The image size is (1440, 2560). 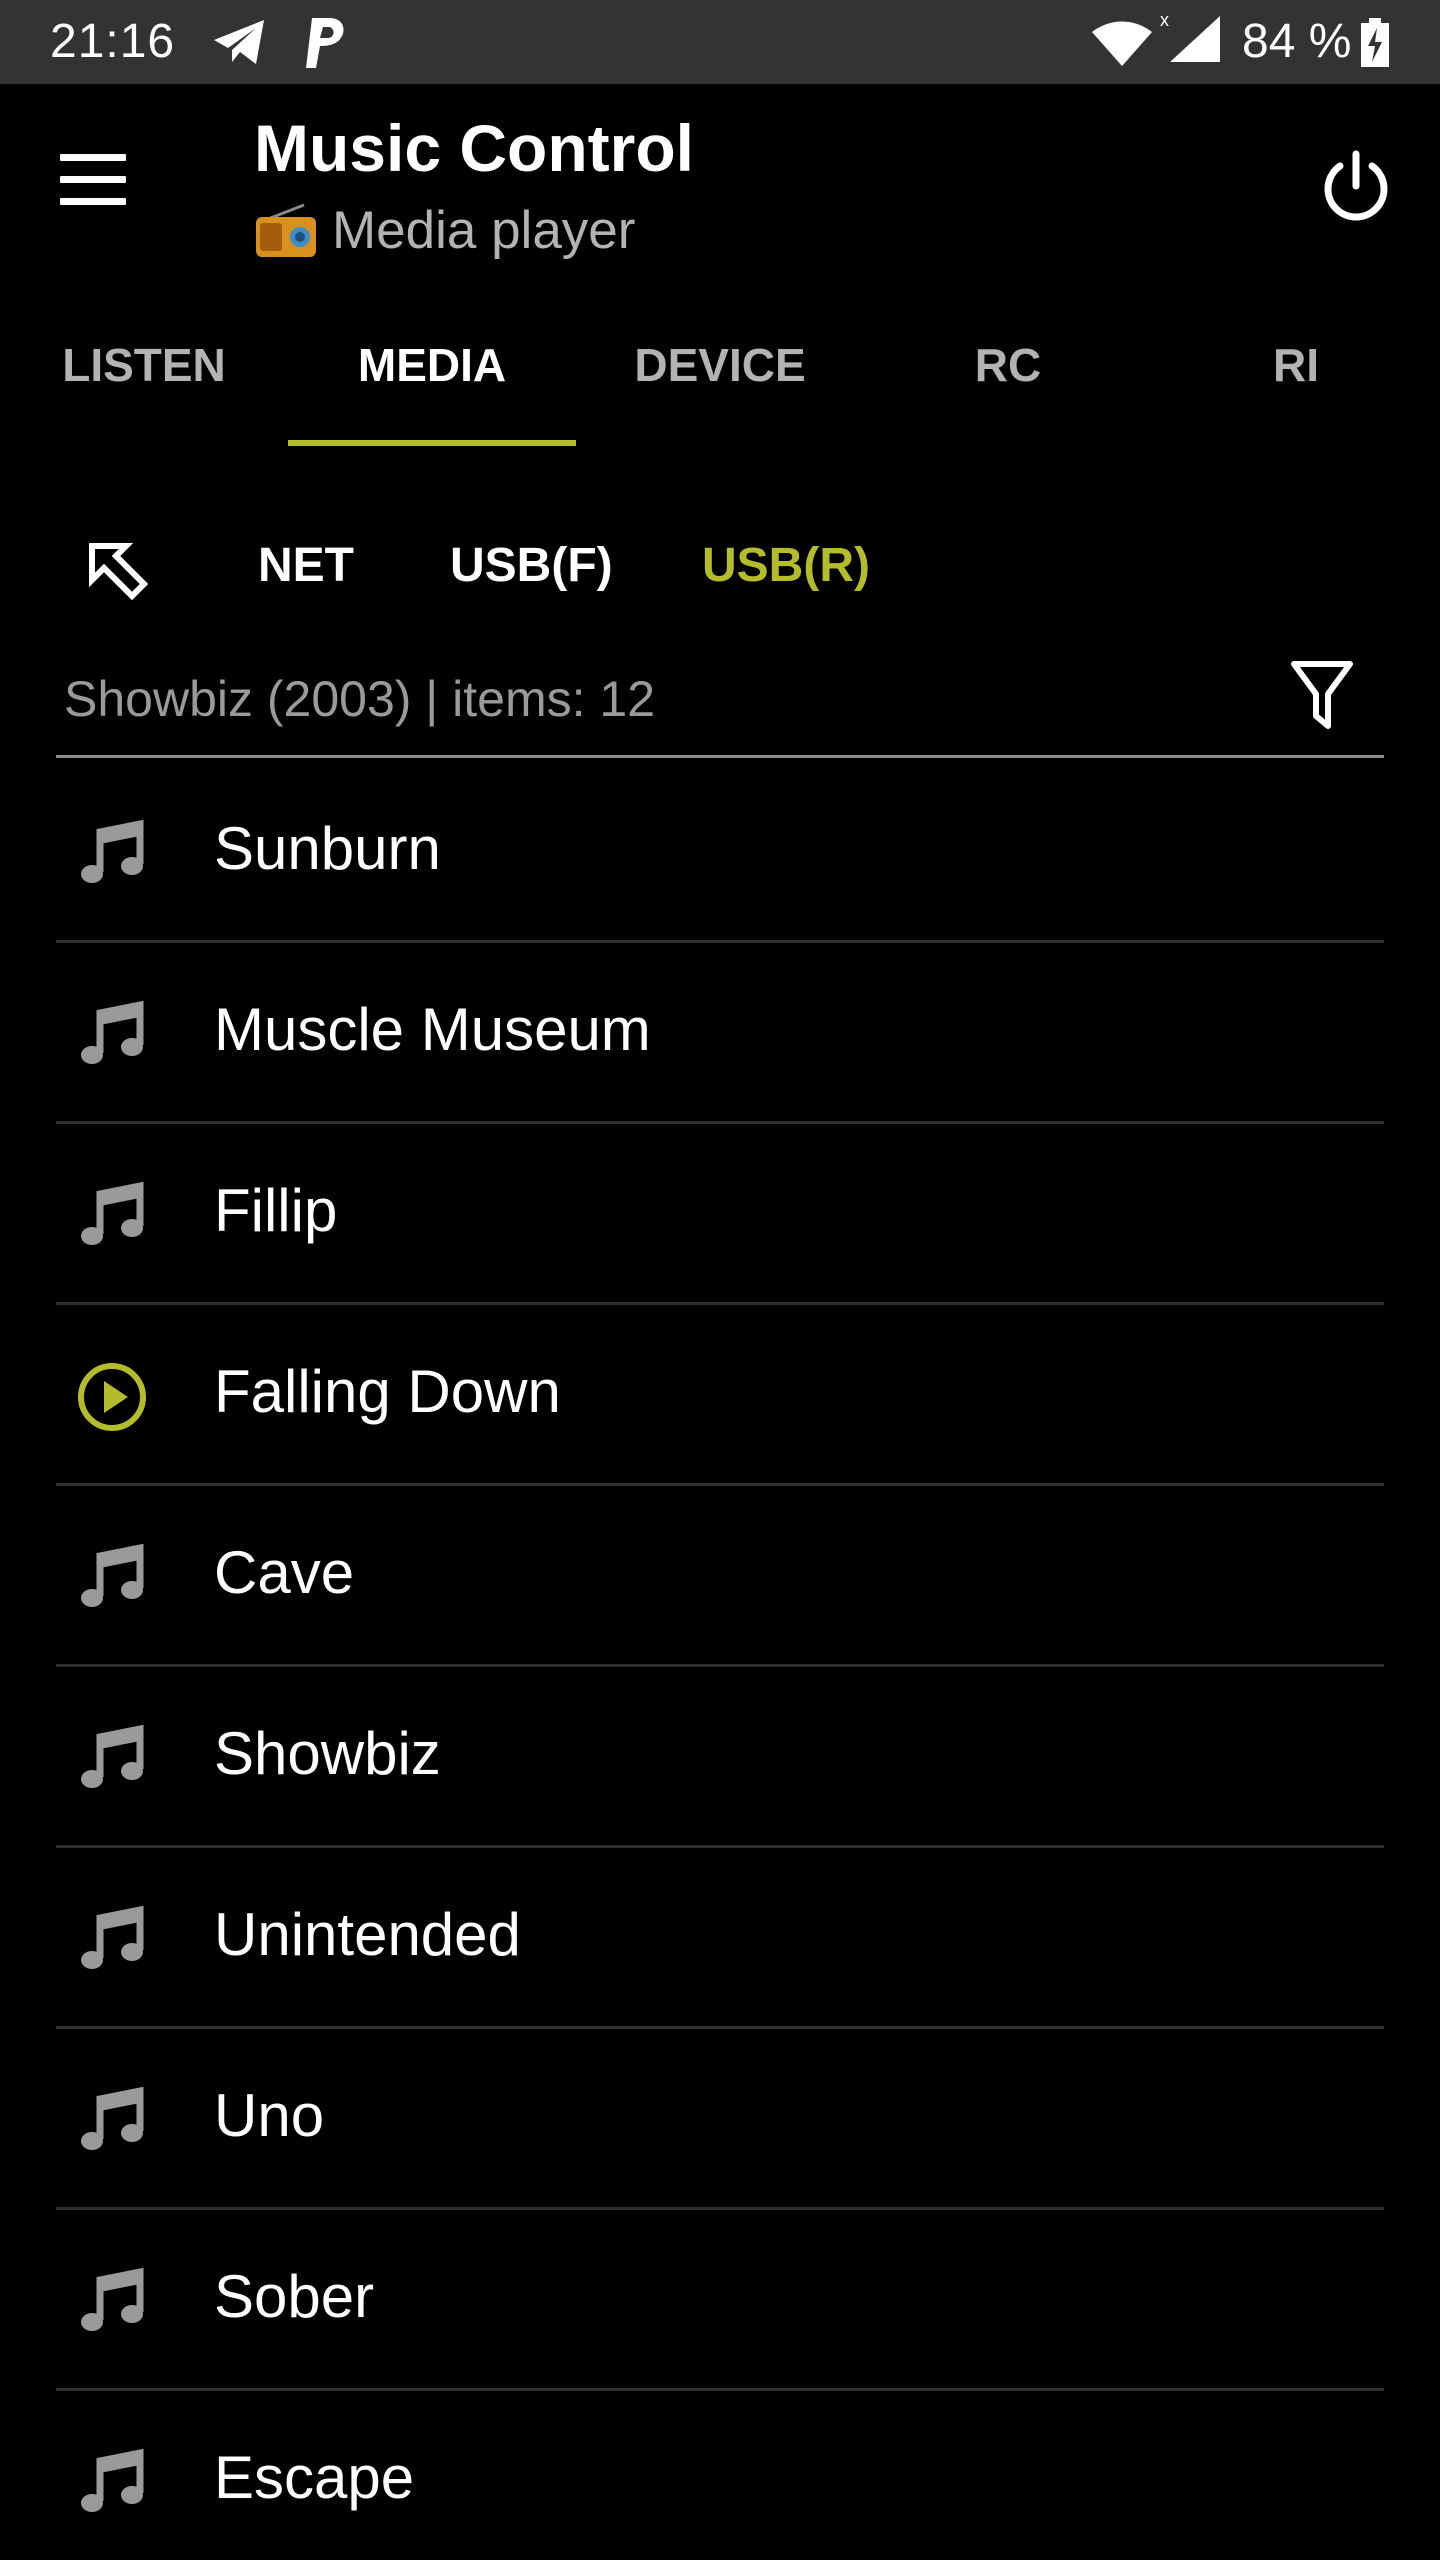 I want to click on status-time: 21:16, so click(x=113, y=41).